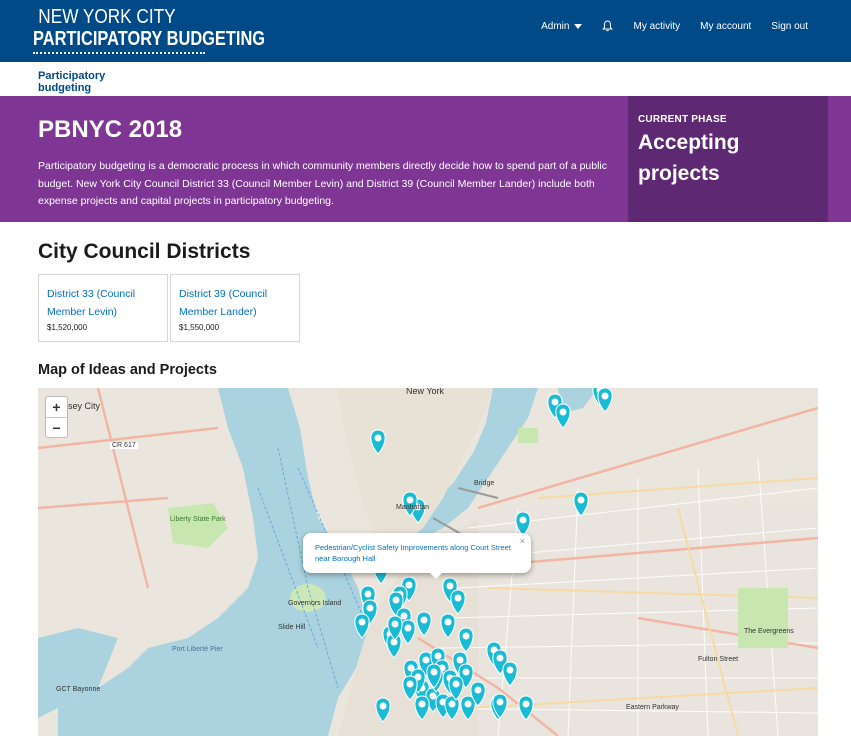 This screenshot has width=851, height=736. Describe the element at coordinates (149, 39) in the screenshot. I see `logo-line-2: PARTICIPATORY BUDGETING` at that location.